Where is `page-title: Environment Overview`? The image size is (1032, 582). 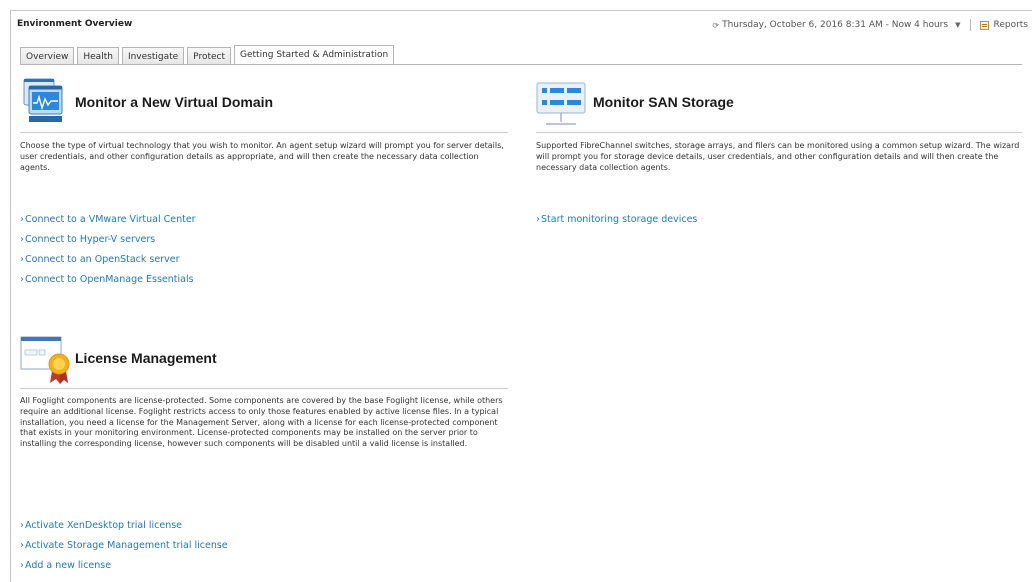 page-title: Environment Overview is located at coordinates (75, 24).